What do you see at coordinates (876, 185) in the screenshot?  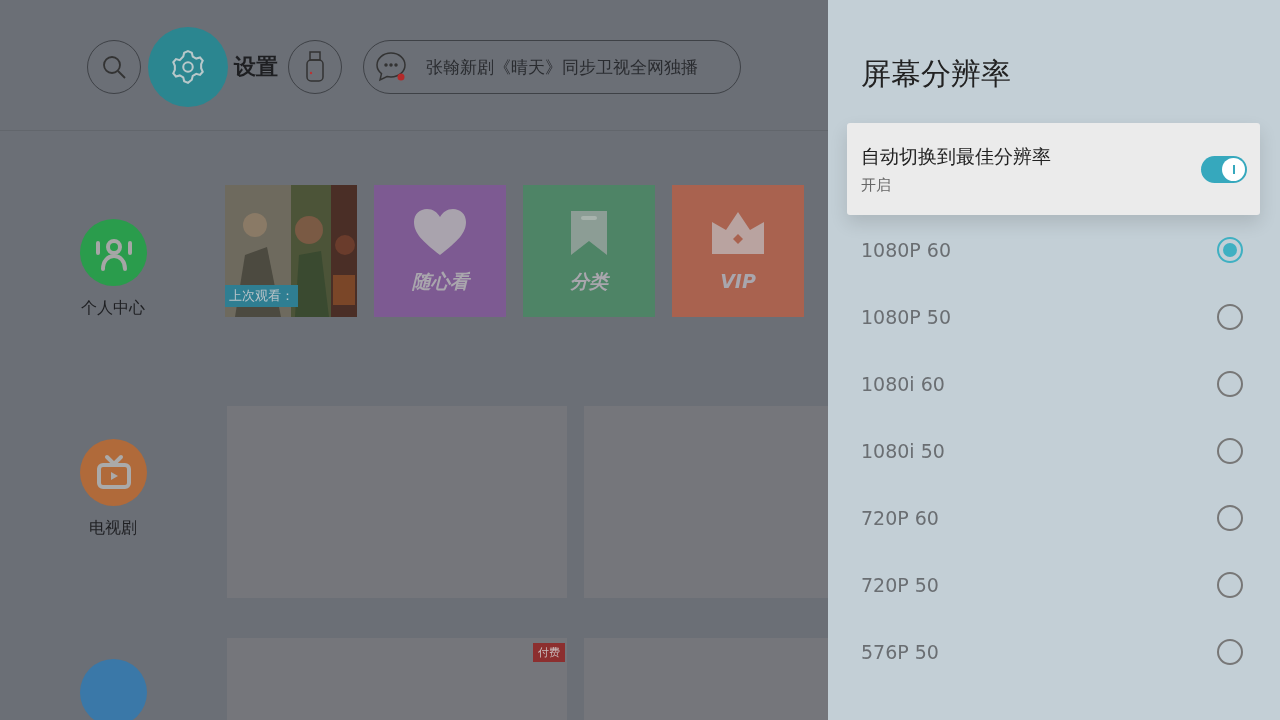 I see `auto-resolution-status: 开启` at bounding box center [876, 185].